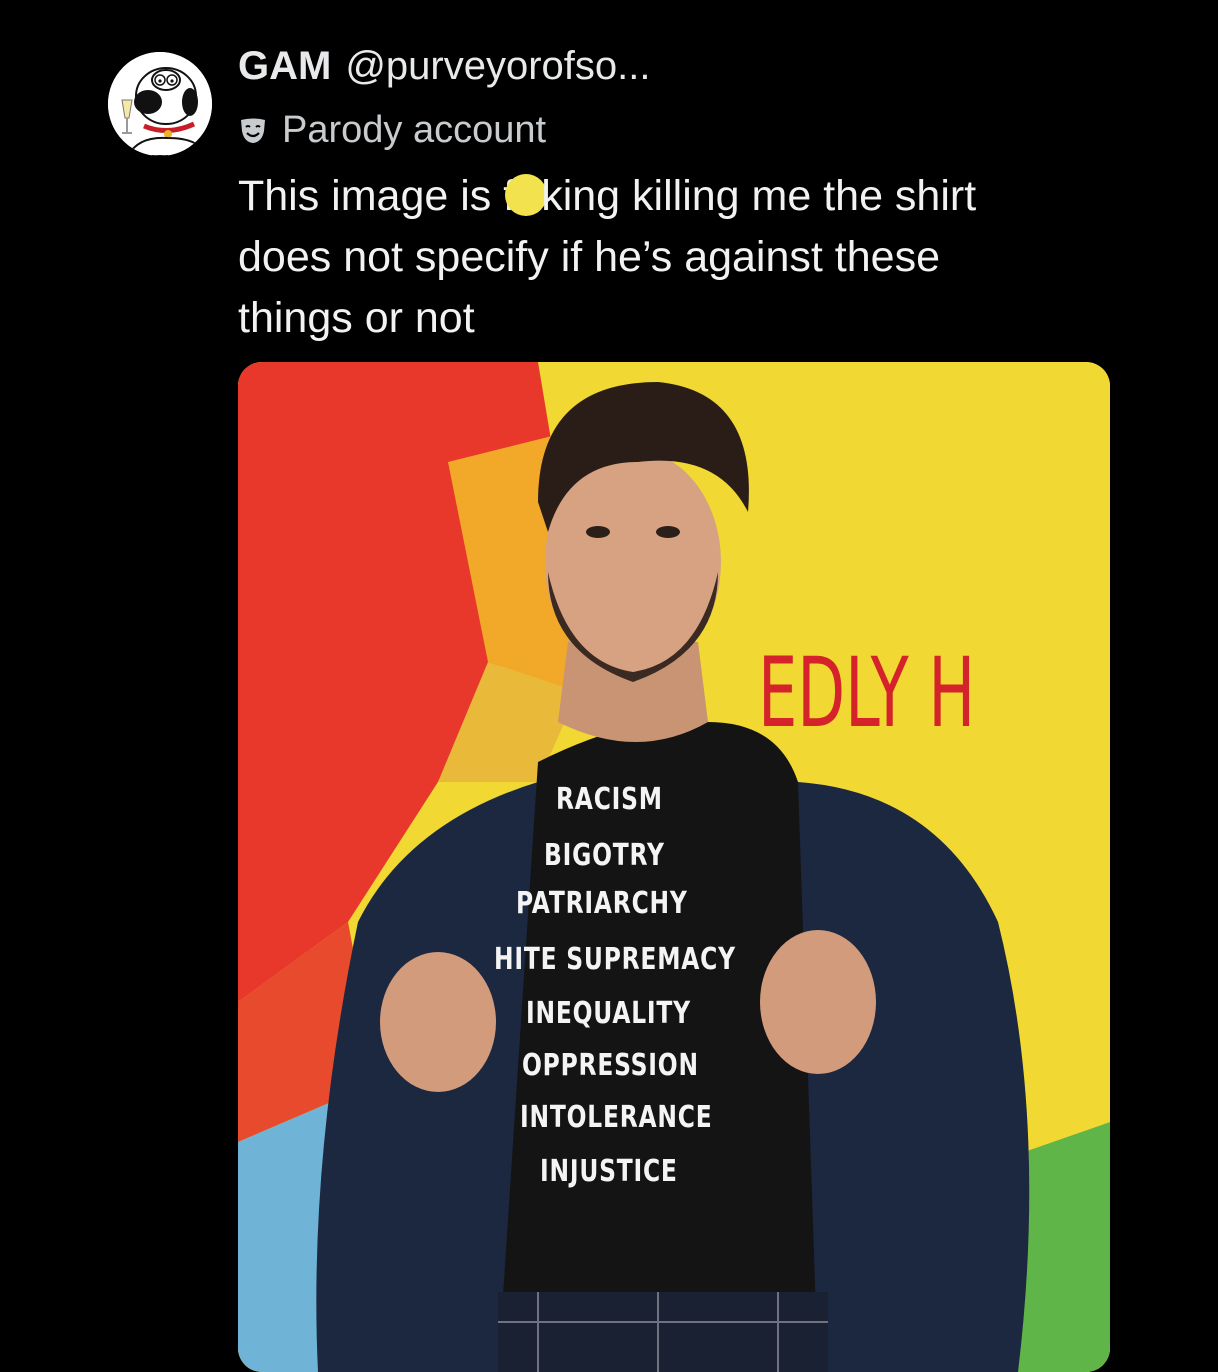 The image size is (1218, 1372). I want to click on shirt-line-4: HITE SUPREMACY, so click(615, 959).